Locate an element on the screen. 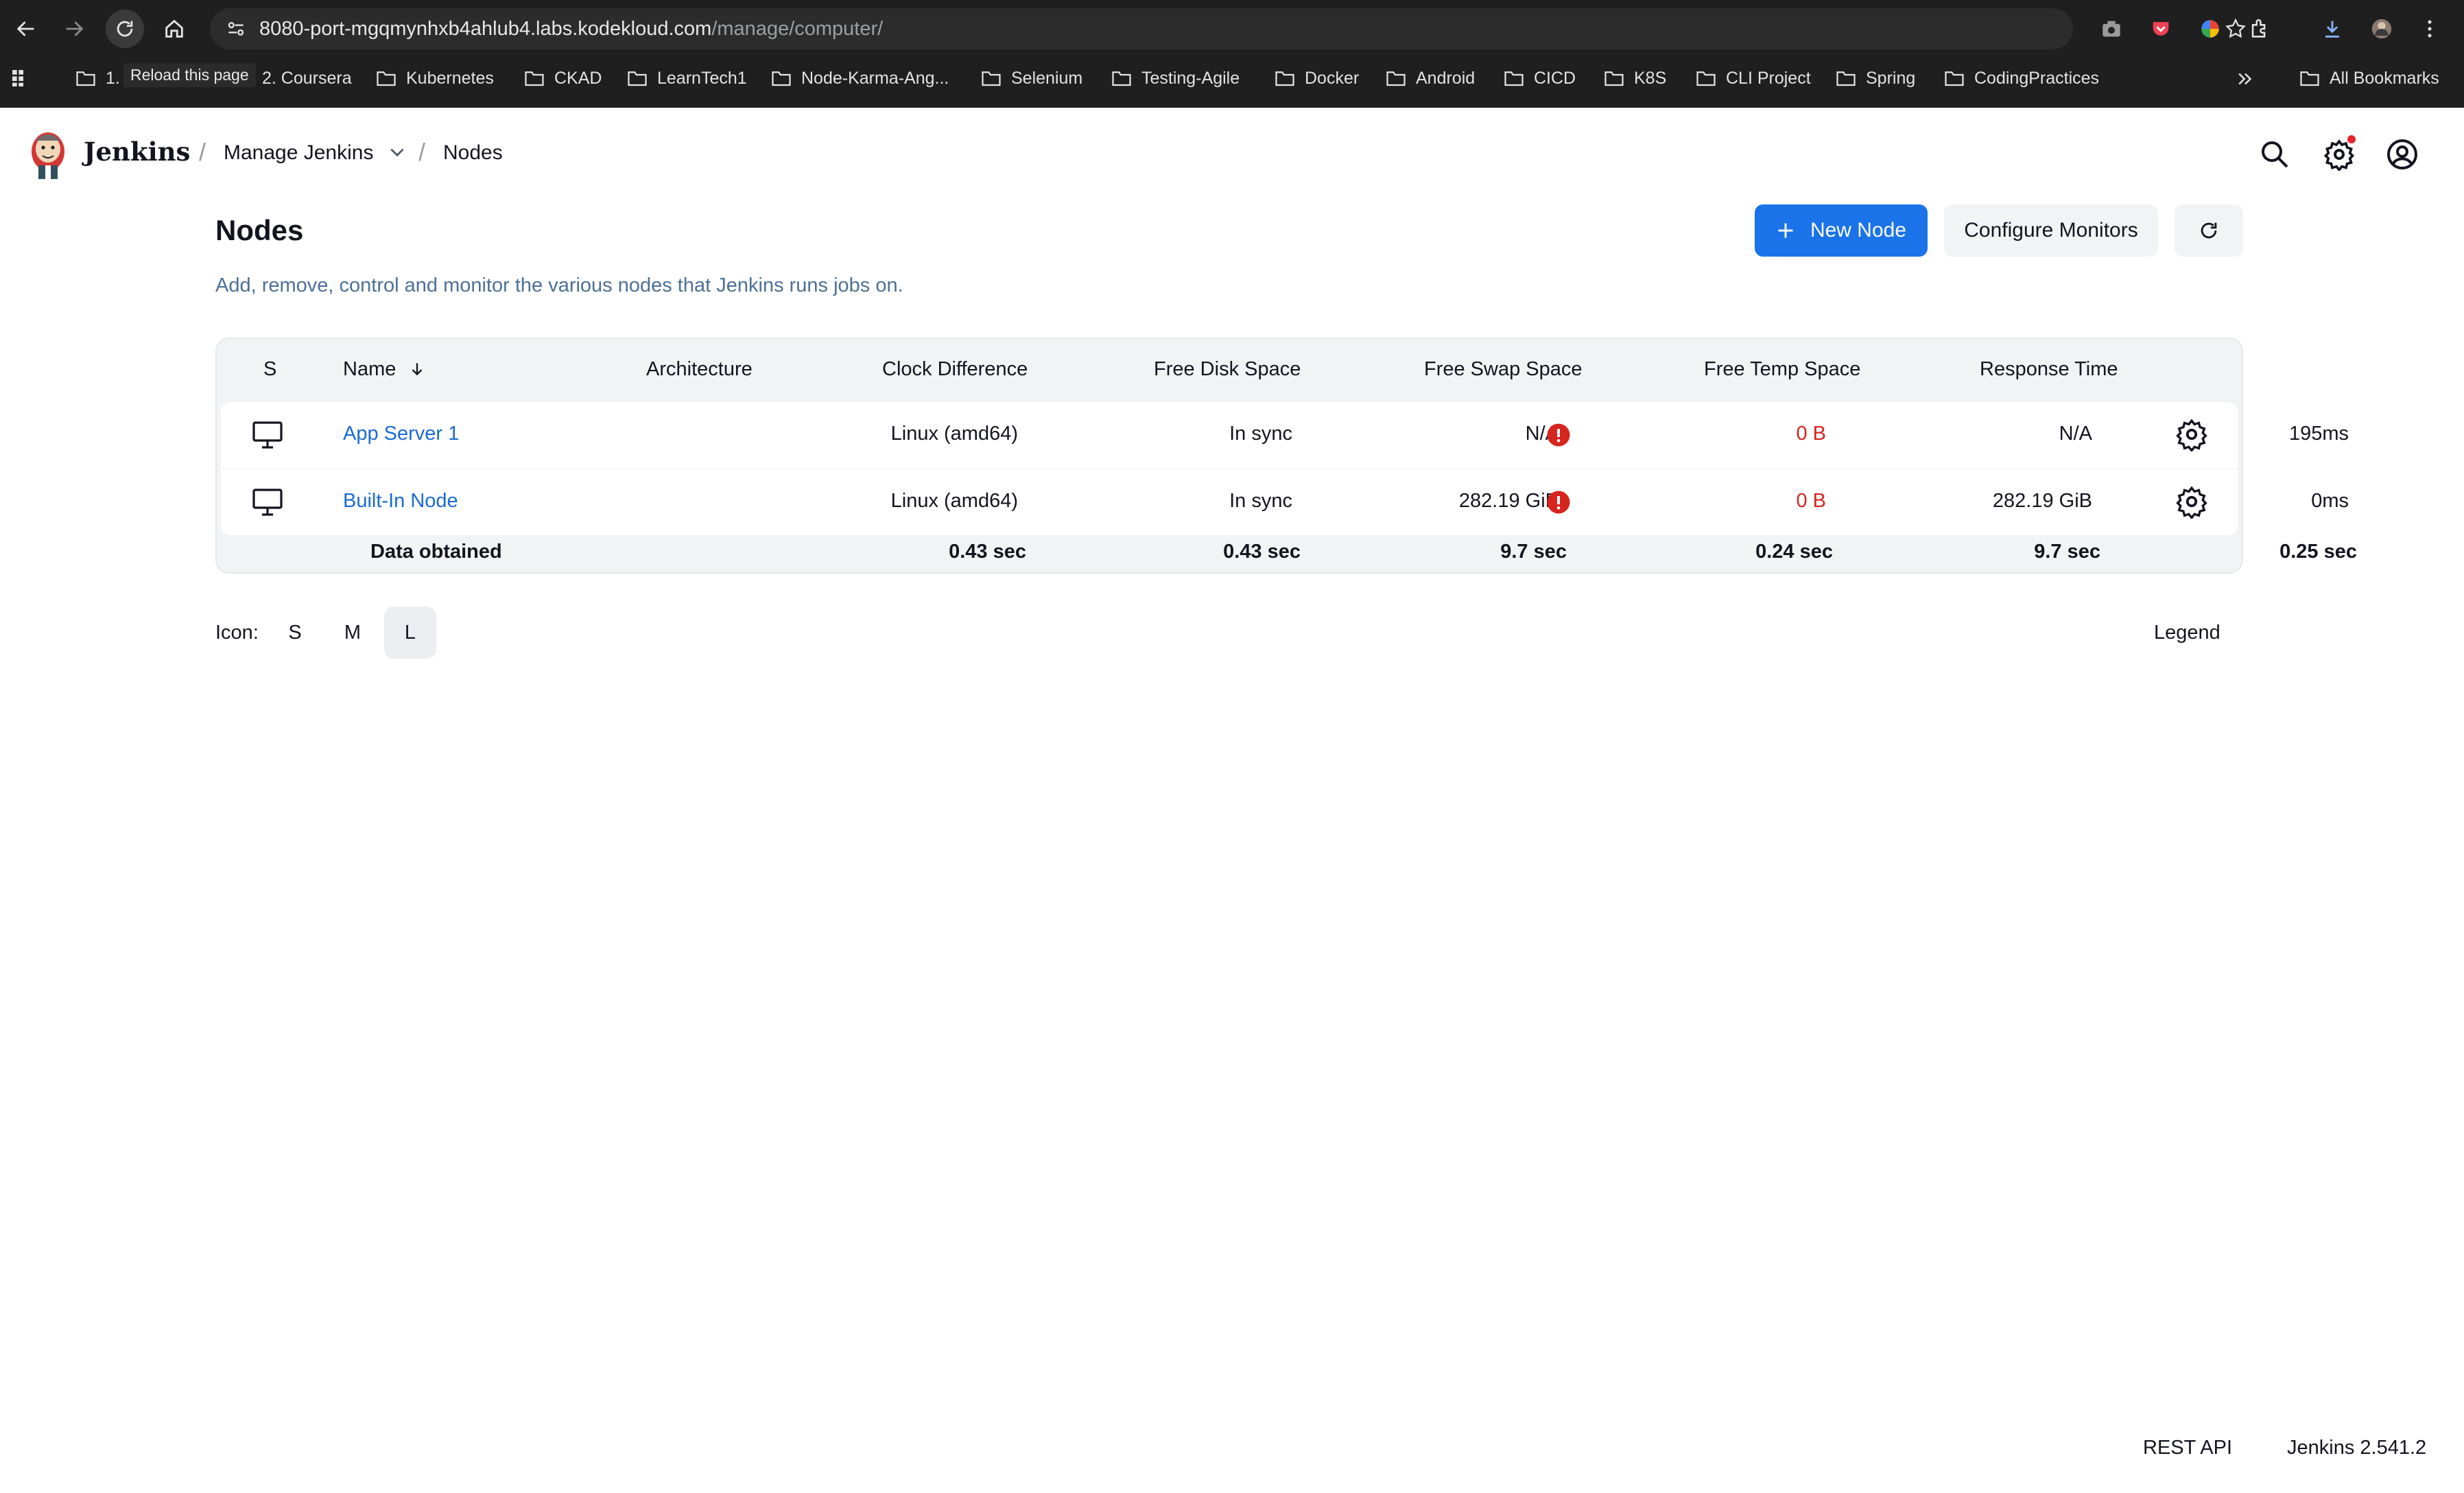 The image size is (2464, 1493). bookmark-folder: Selenium is located at coordinates (1031, 78).